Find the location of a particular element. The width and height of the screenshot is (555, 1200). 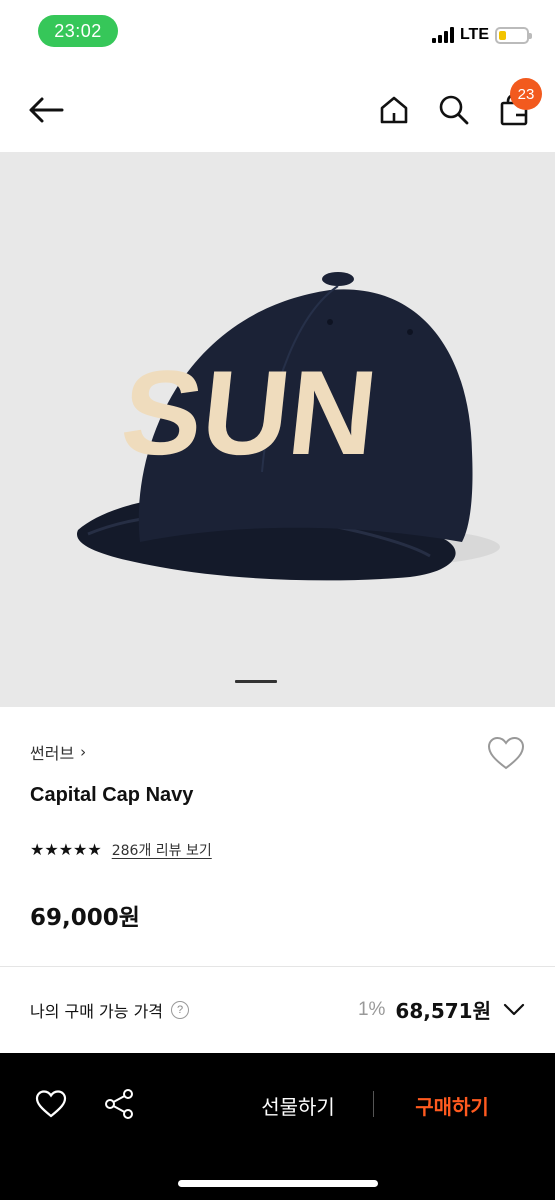

cap-logo: SUN is located at coordinates (249, 413).